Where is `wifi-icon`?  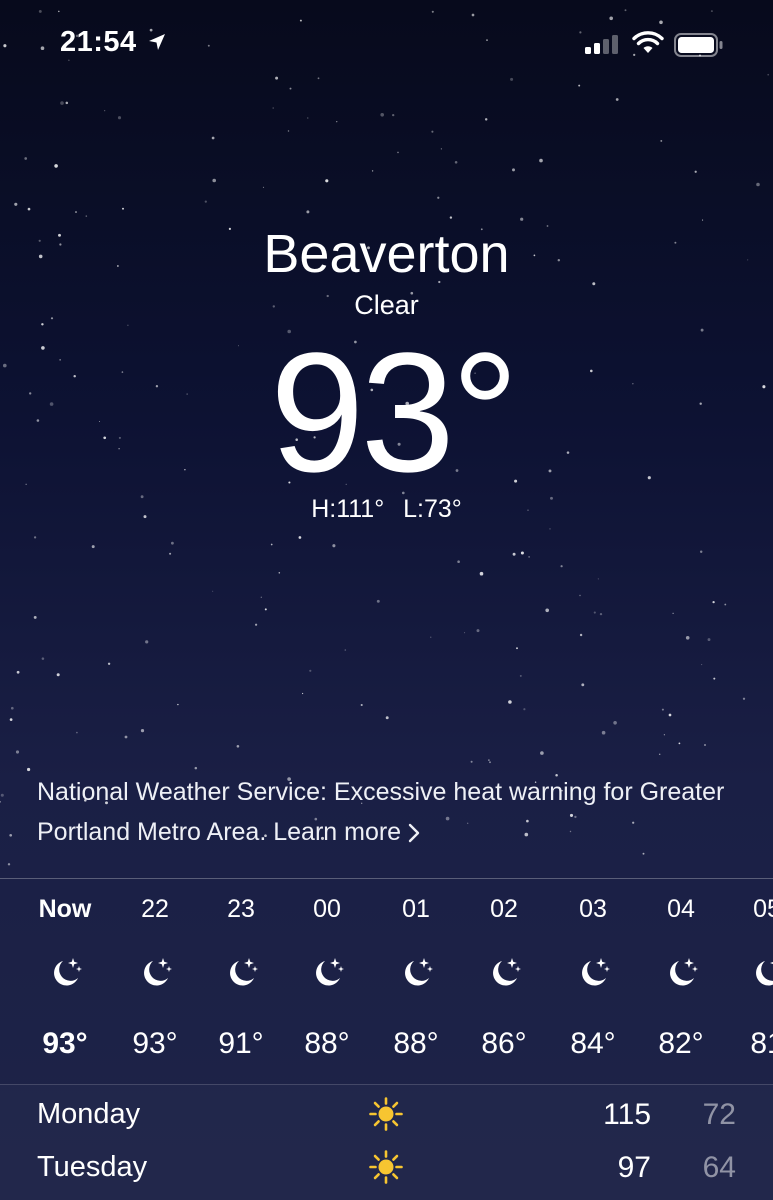 wifi-icon is located at coordinates (648, 42).